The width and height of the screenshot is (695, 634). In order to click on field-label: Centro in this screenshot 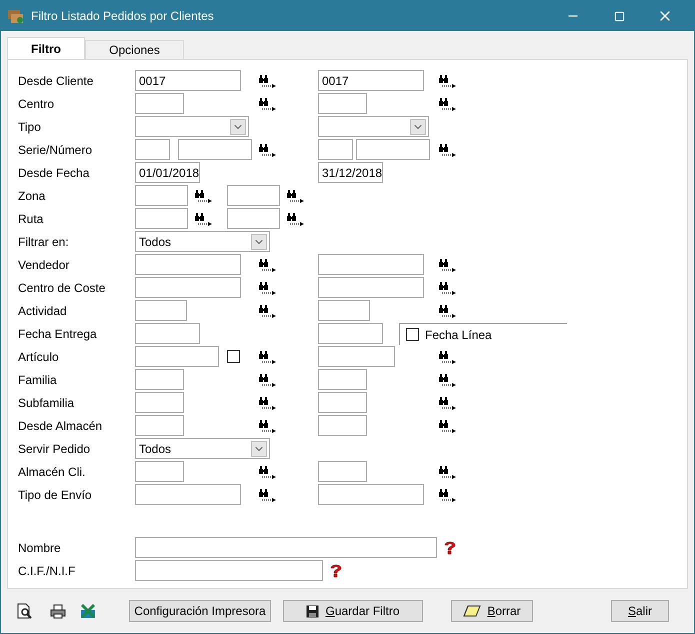, I will do `click(37, 104)`.